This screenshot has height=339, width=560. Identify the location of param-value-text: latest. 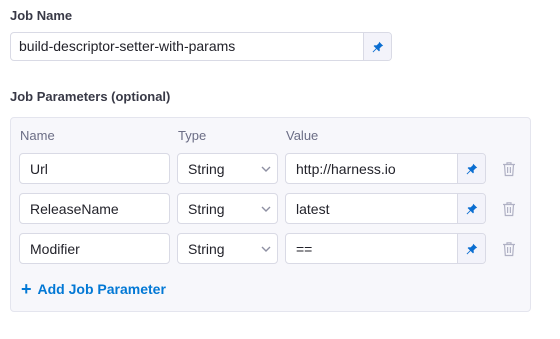
(371, 209).